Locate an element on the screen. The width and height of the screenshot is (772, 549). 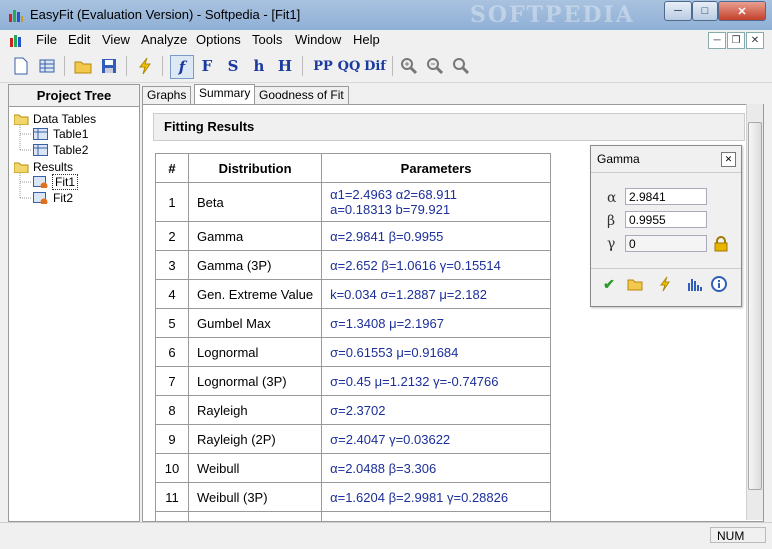
menu-options: Options is located at coordinates (218, 39).